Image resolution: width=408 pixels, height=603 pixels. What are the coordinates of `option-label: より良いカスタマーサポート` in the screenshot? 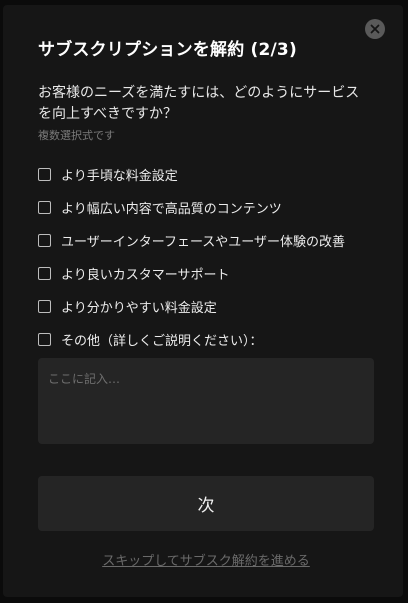 It's located at (145, 275).